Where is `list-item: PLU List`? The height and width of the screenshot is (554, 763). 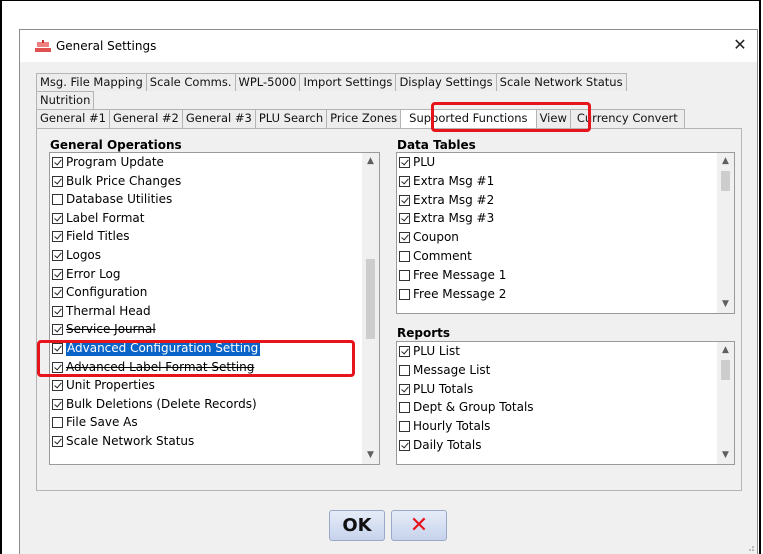
list-item: PLU List is located at coordinates (429, 351).